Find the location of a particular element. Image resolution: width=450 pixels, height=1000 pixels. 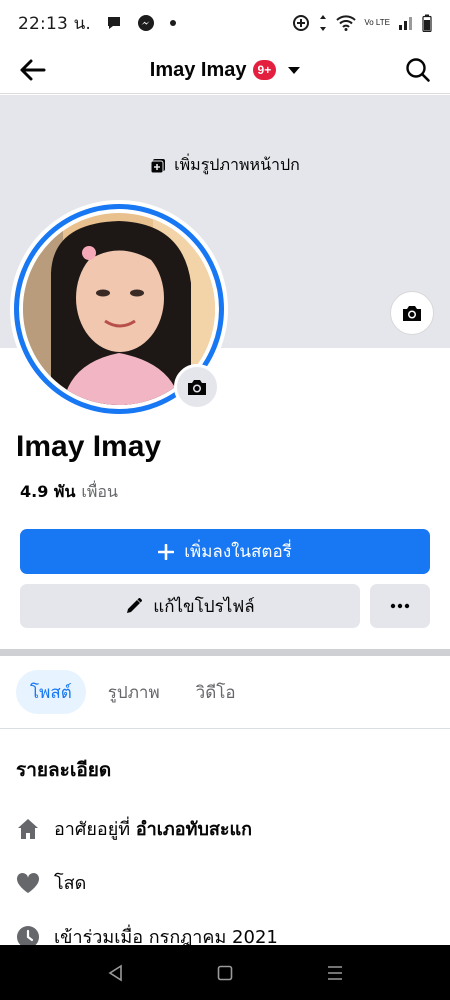

messenger-icon is located at coordinates (146, 23).